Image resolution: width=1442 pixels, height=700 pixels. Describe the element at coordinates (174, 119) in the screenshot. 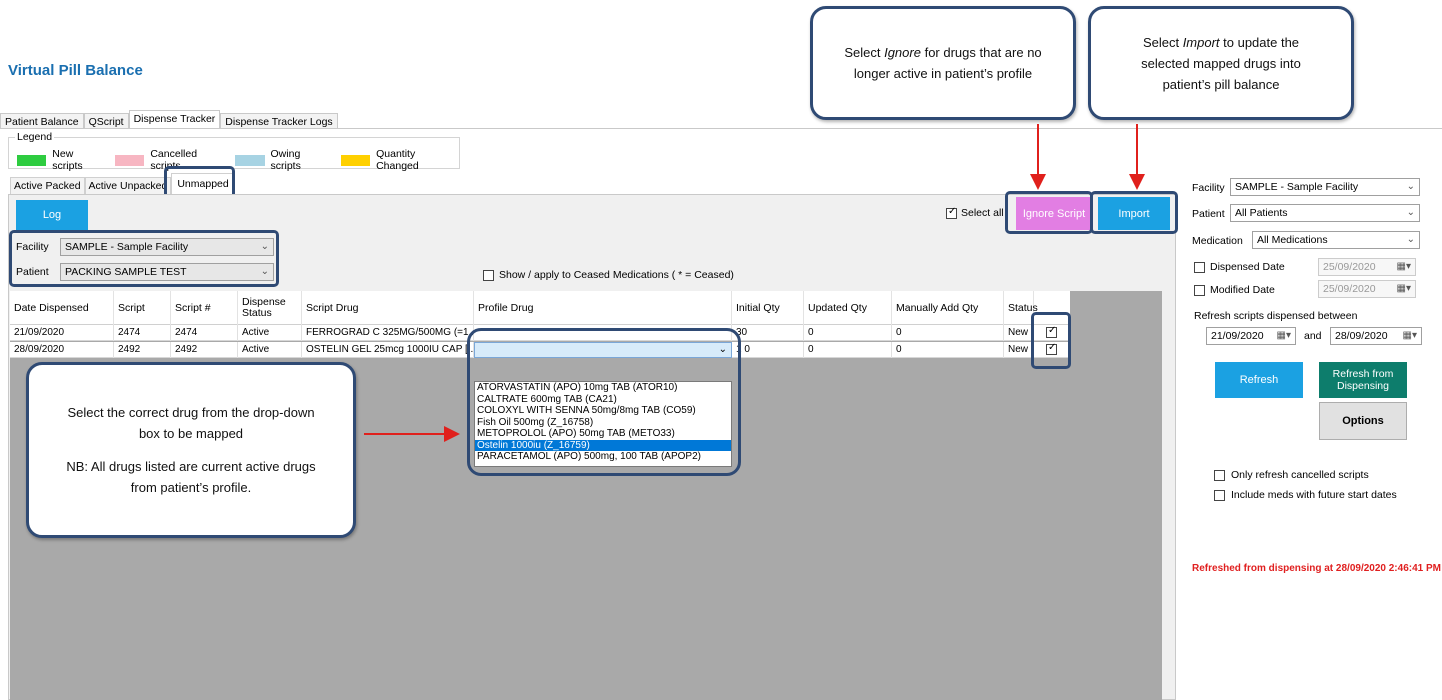

I see `tab-dispense-tracker: Dispense Tracker` at that location.